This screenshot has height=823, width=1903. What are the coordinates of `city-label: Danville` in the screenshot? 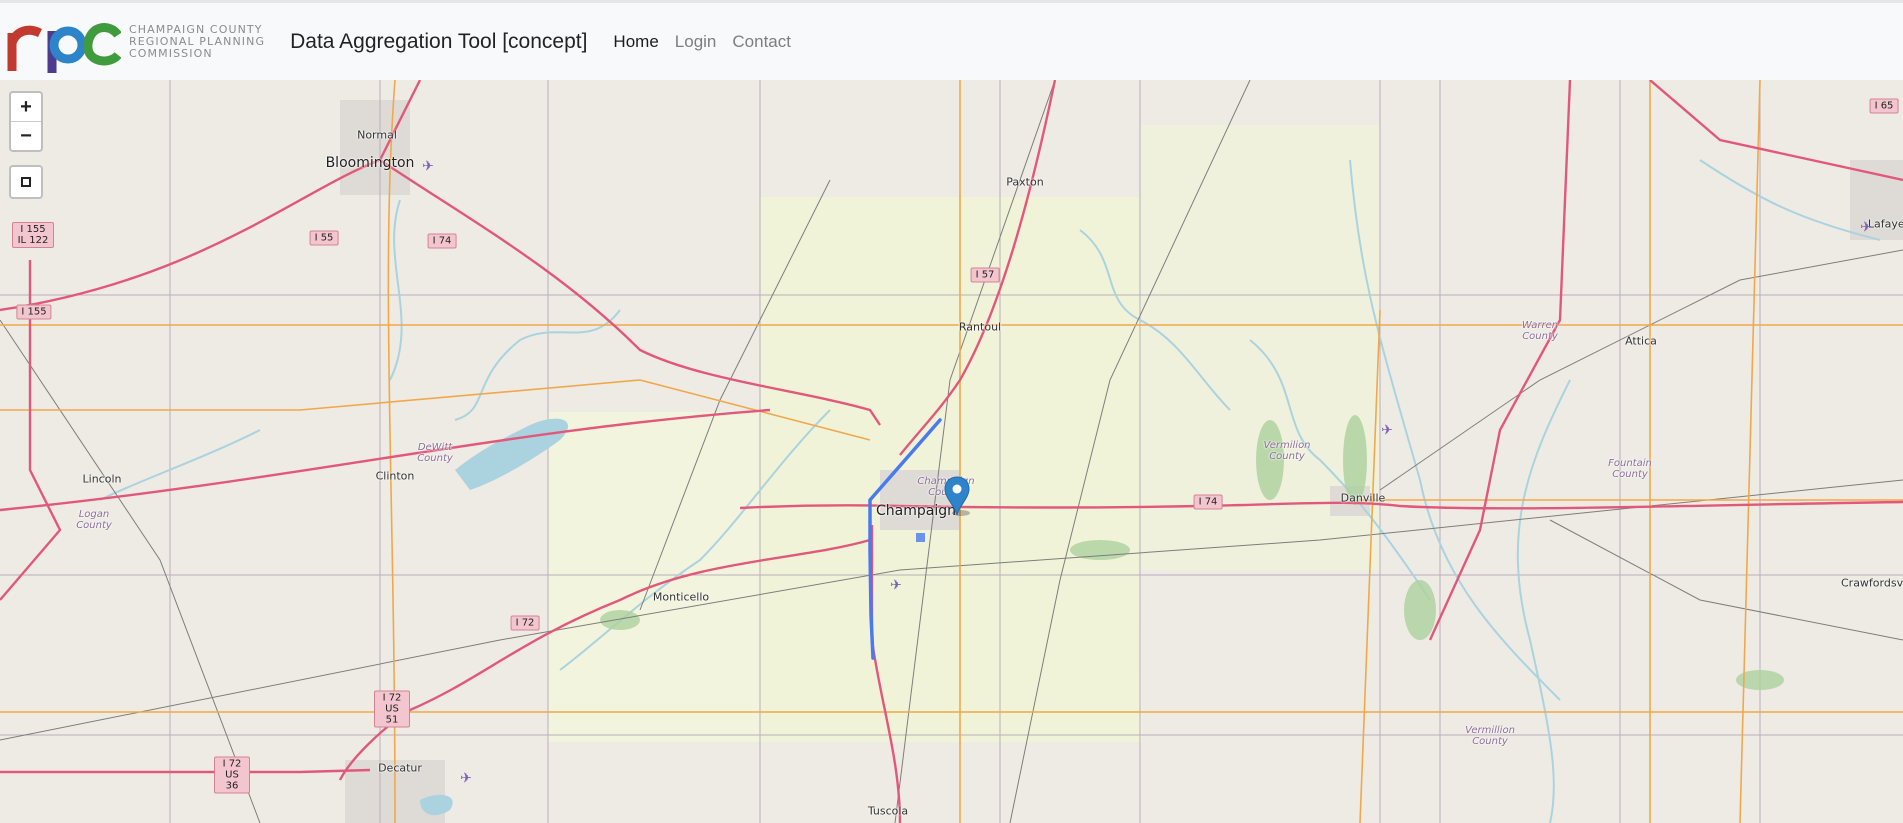 It's located at (1363, 498).